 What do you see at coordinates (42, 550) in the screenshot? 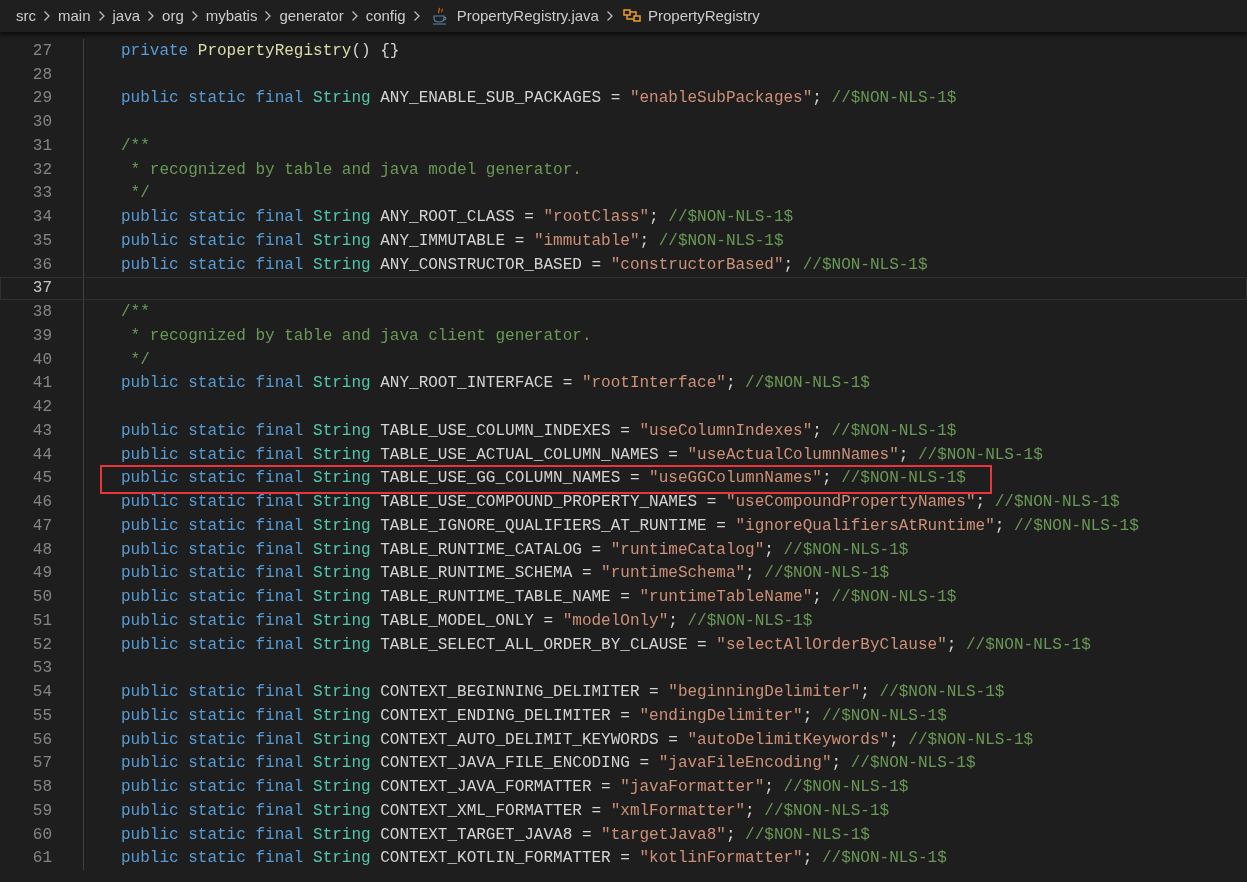
I see `line-number: 48` at bounding box center [42, 550].